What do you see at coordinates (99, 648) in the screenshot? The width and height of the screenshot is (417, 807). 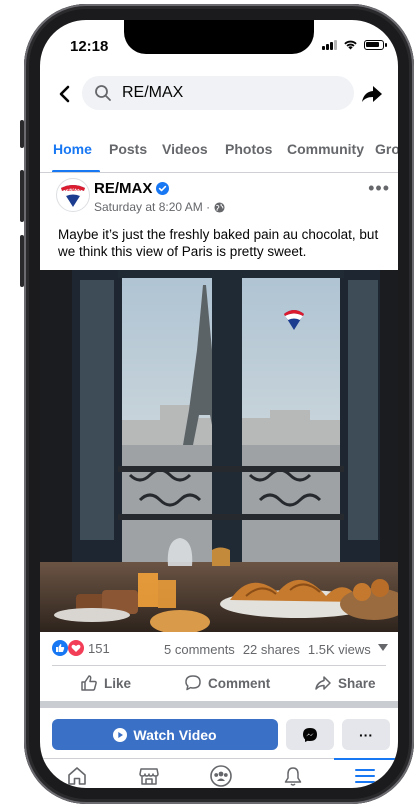 I see `reaction-count: 151` at bounding box center [99, 648].